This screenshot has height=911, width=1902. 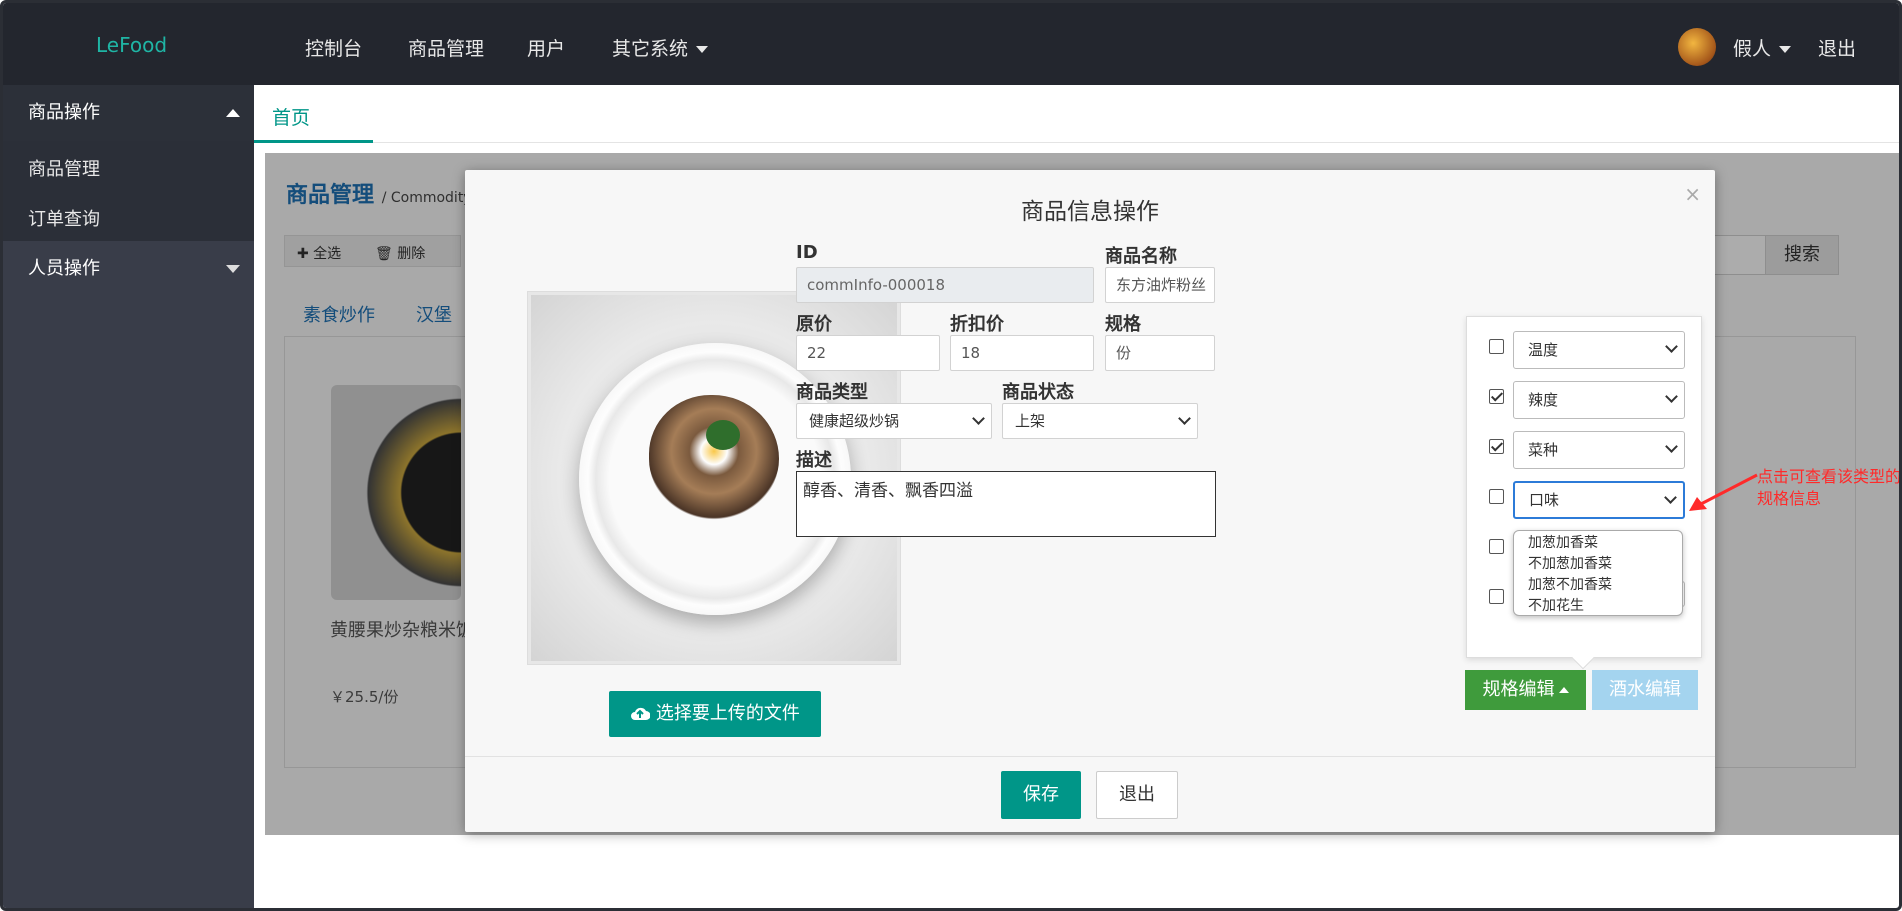 I want to click on app-logo: LeFood, so click(x=131, y=45).